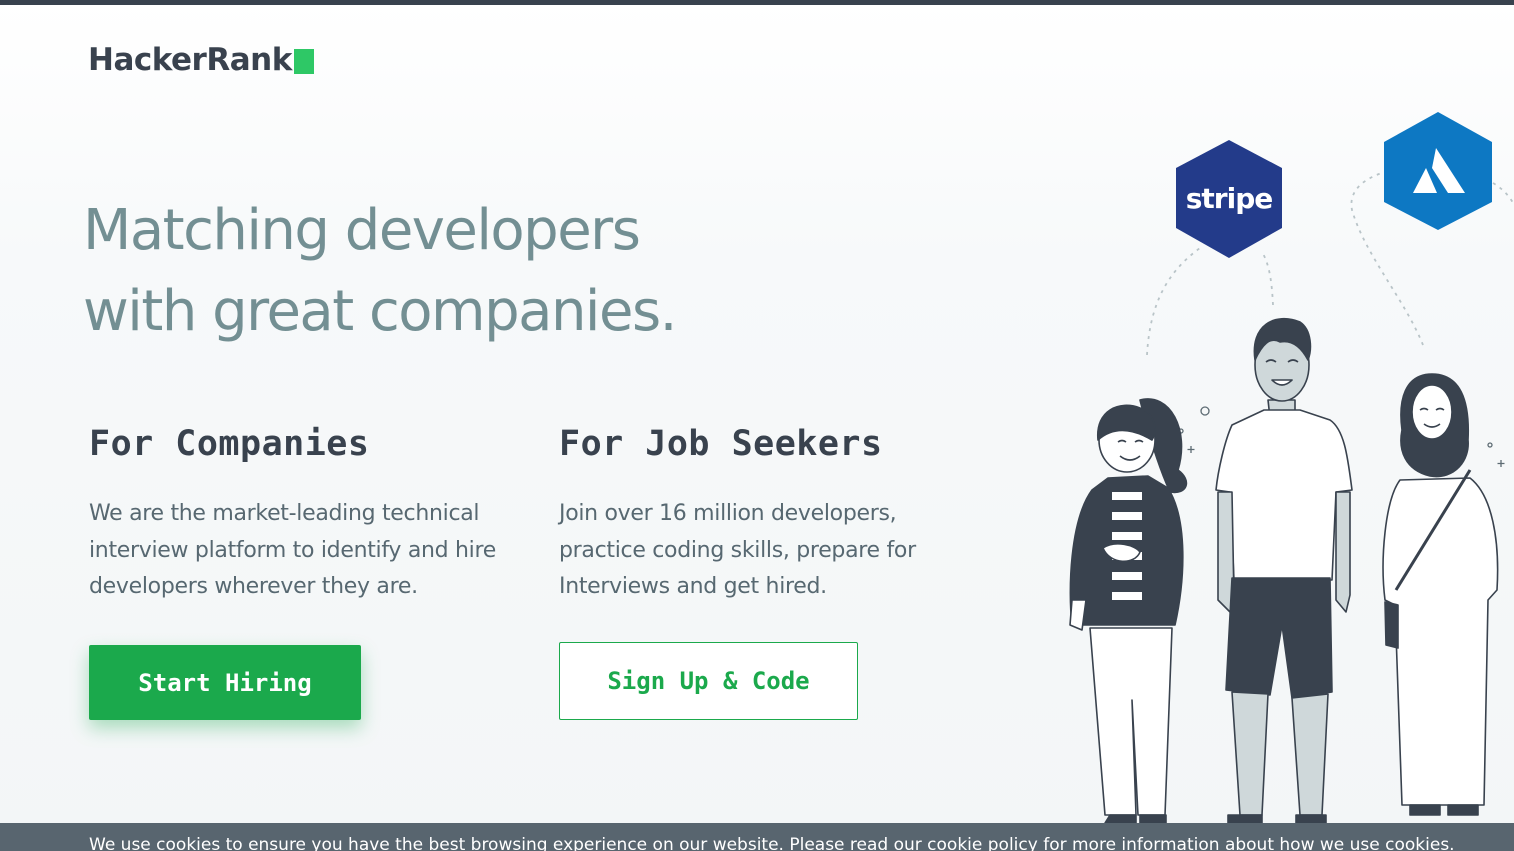  Describe the element at coordinates (362, 230) in the screenshot. I see `headline-line-1: Matching developers` at that location.